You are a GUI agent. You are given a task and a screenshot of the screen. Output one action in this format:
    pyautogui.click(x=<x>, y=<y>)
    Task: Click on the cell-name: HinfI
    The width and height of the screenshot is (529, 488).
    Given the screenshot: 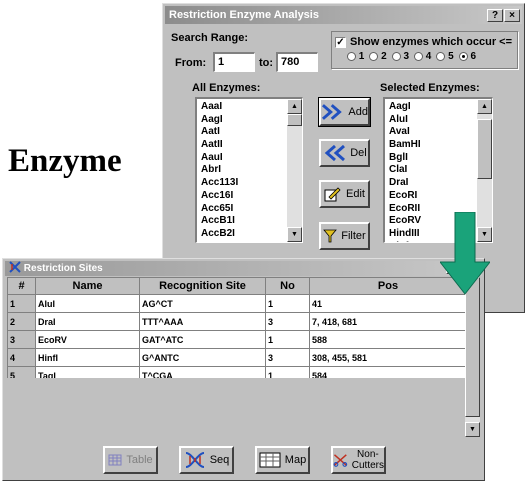 What is the action you would take?
    pyautogui.click(x=87, y=357)
    